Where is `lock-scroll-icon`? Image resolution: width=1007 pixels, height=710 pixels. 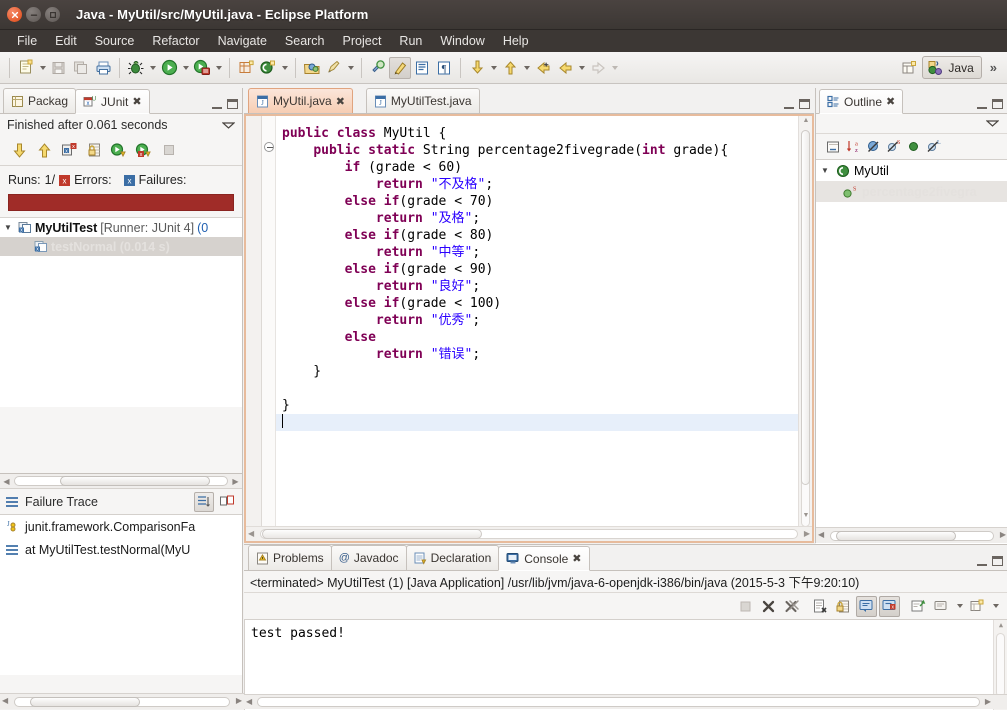
lock-scroll-icon is located at coordinates (94, 150).